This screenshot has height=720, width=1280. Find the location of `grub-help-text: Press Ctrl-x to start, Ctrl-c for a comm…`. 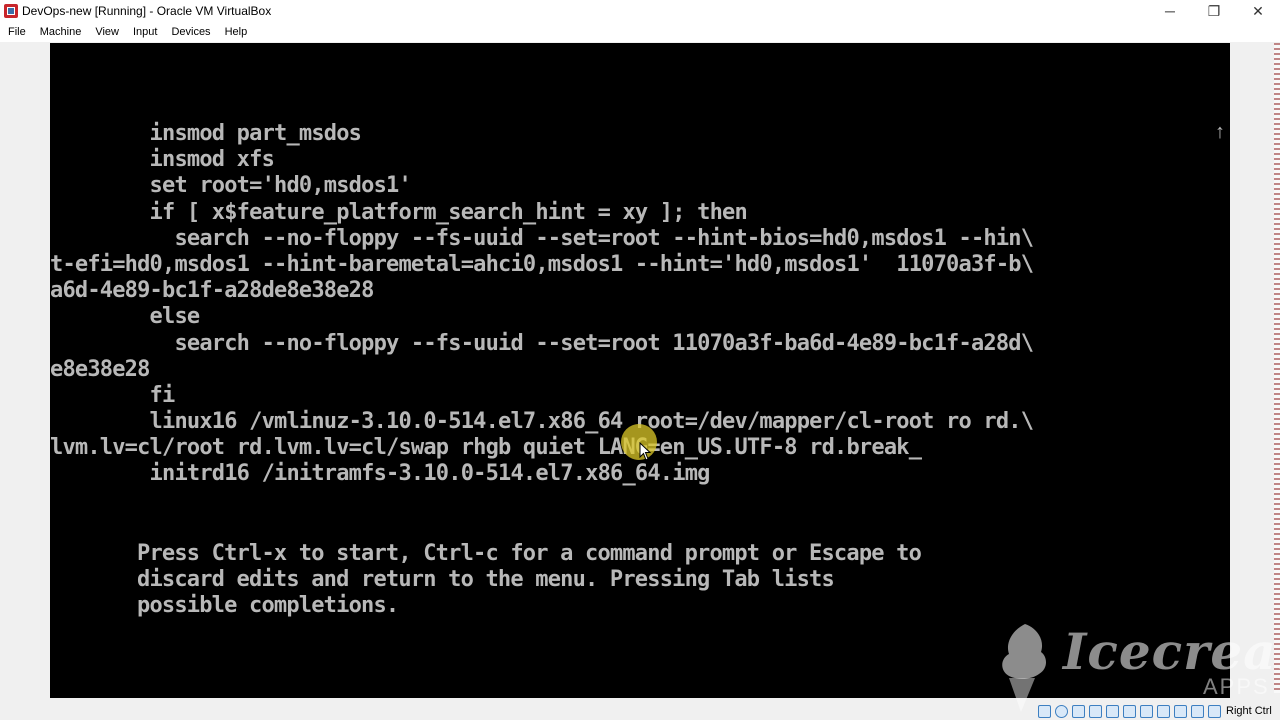

grub-help-text: Press Ctrl-x to start, Ctrl-c for a comm… is located at coordinates (529, 580).